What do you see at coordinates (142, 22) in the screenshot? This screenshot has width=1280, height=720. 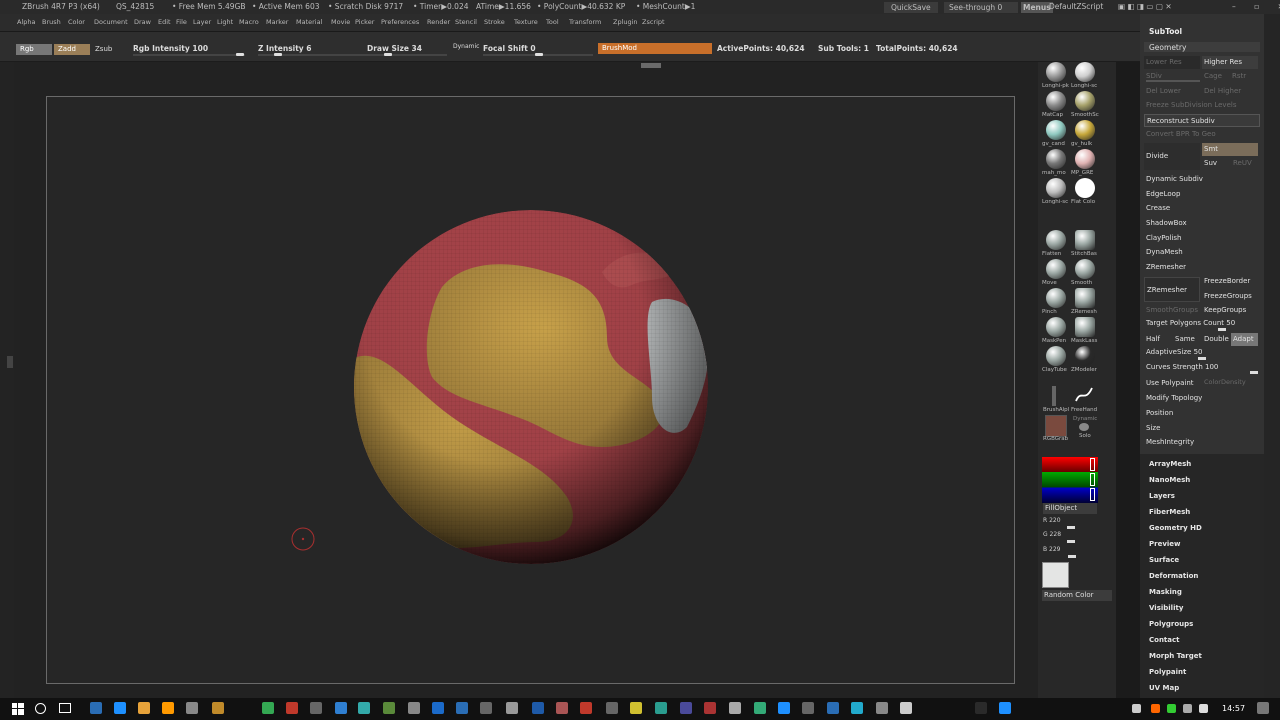 I see `menu-draw: Draw` at bounding box center [142, 22].